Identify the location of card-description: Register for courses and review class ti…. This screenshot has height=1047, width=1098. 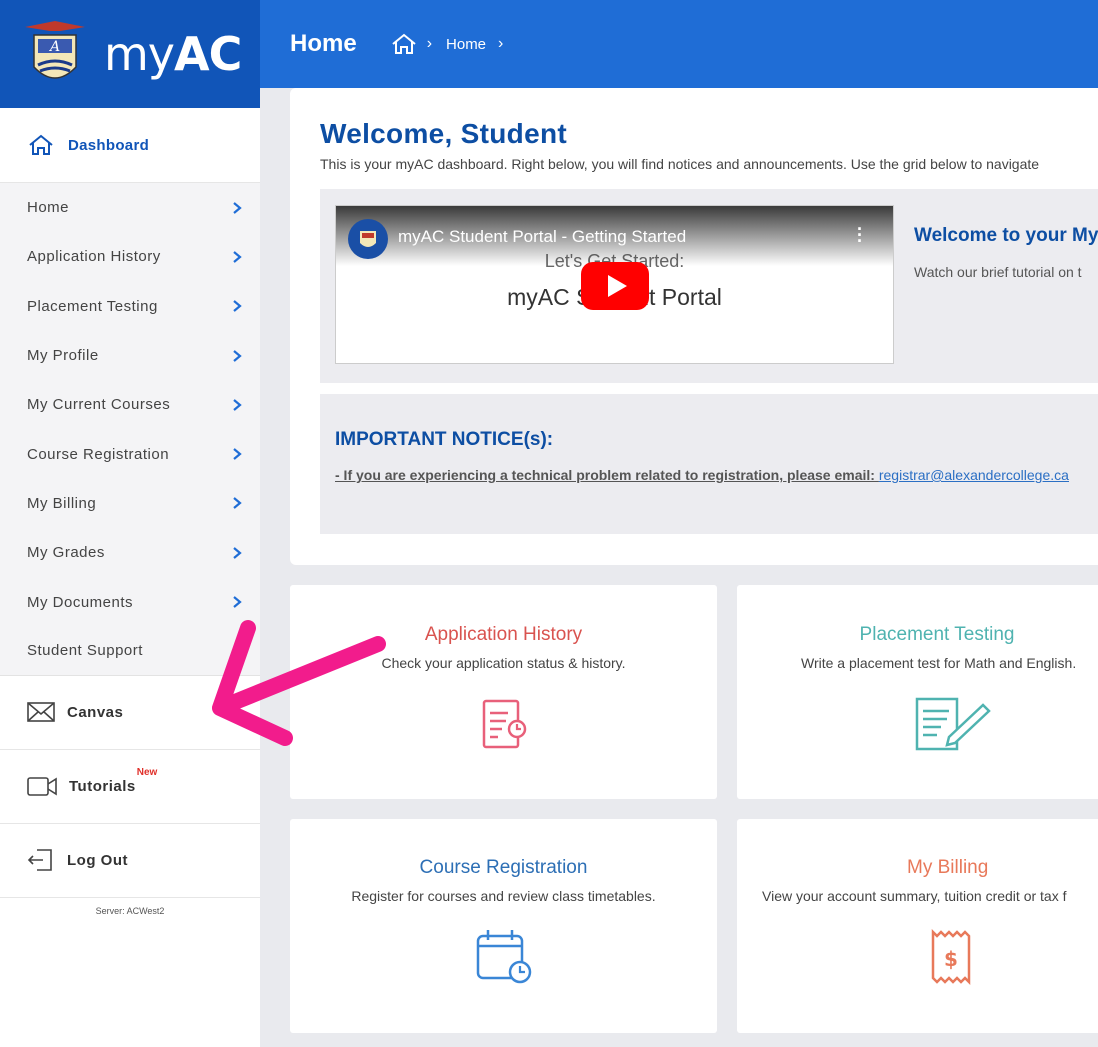
(503, 896).